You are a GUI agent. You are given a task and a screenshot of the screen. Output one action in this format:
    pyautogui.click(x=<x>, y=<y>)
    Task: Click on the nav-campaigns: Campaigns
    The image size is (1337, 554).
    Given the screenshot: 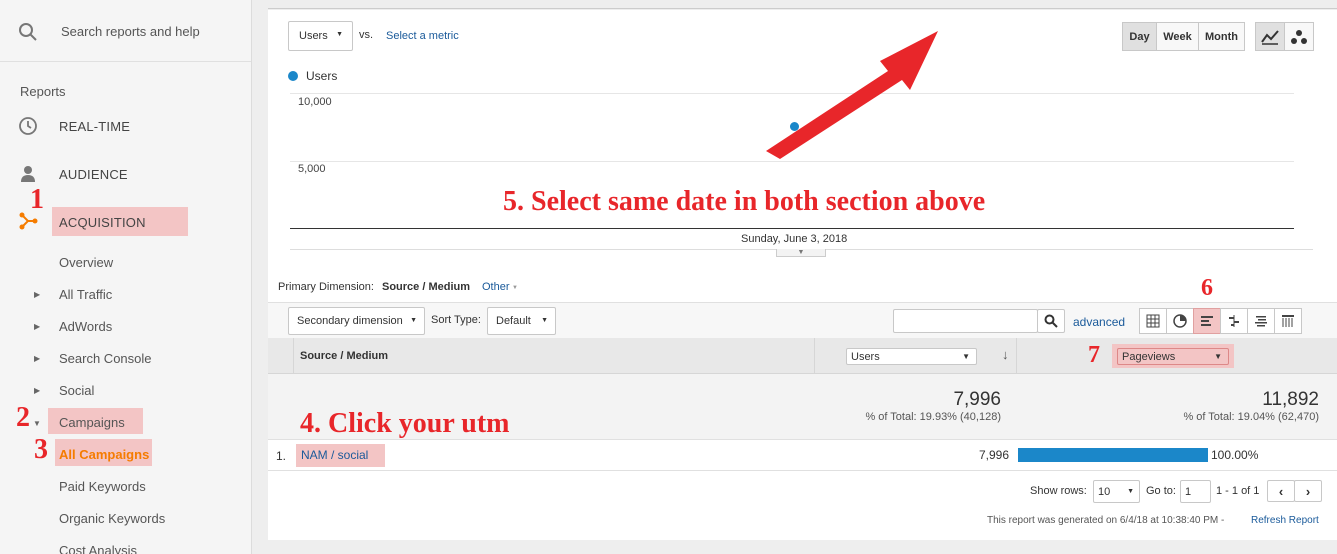 What is the action you would take?
    pyautogui.click(x=92, y=422)
    